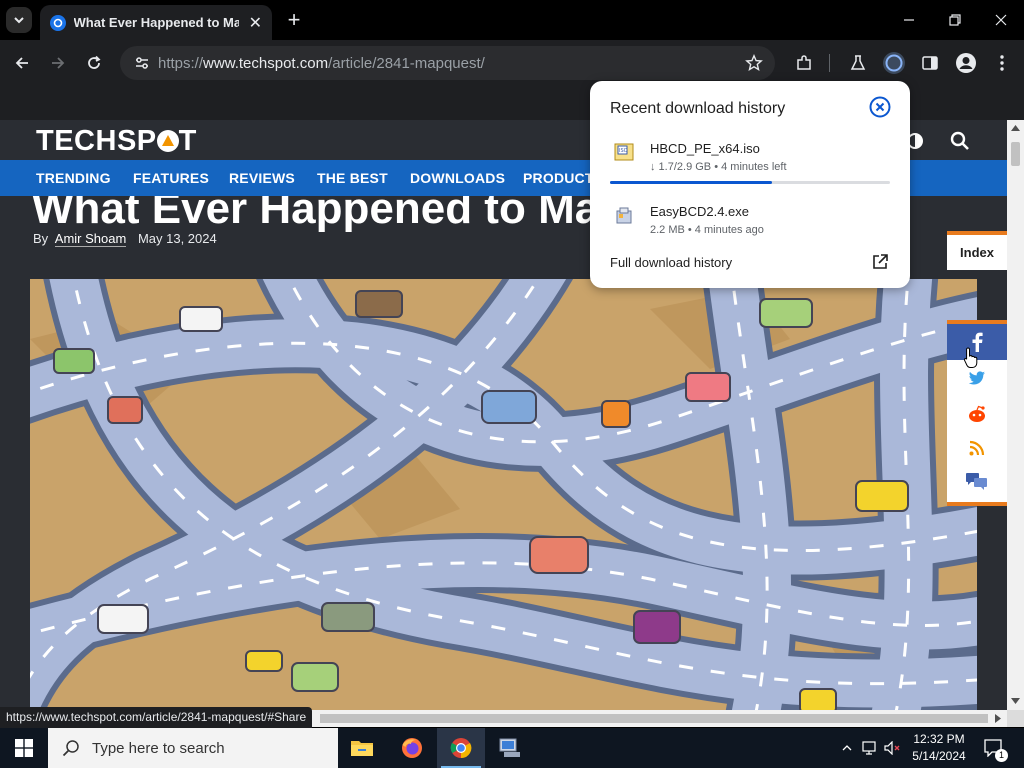 This screenshot has height=768, width=1024. Describe the element at coordinates (977, 250) in the screenshot. I see `index-tab: Index` at that location.